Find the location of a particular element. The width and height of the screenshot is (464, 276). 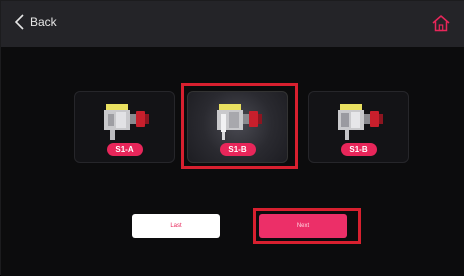

home-icon is located at coordinates (441, 23).